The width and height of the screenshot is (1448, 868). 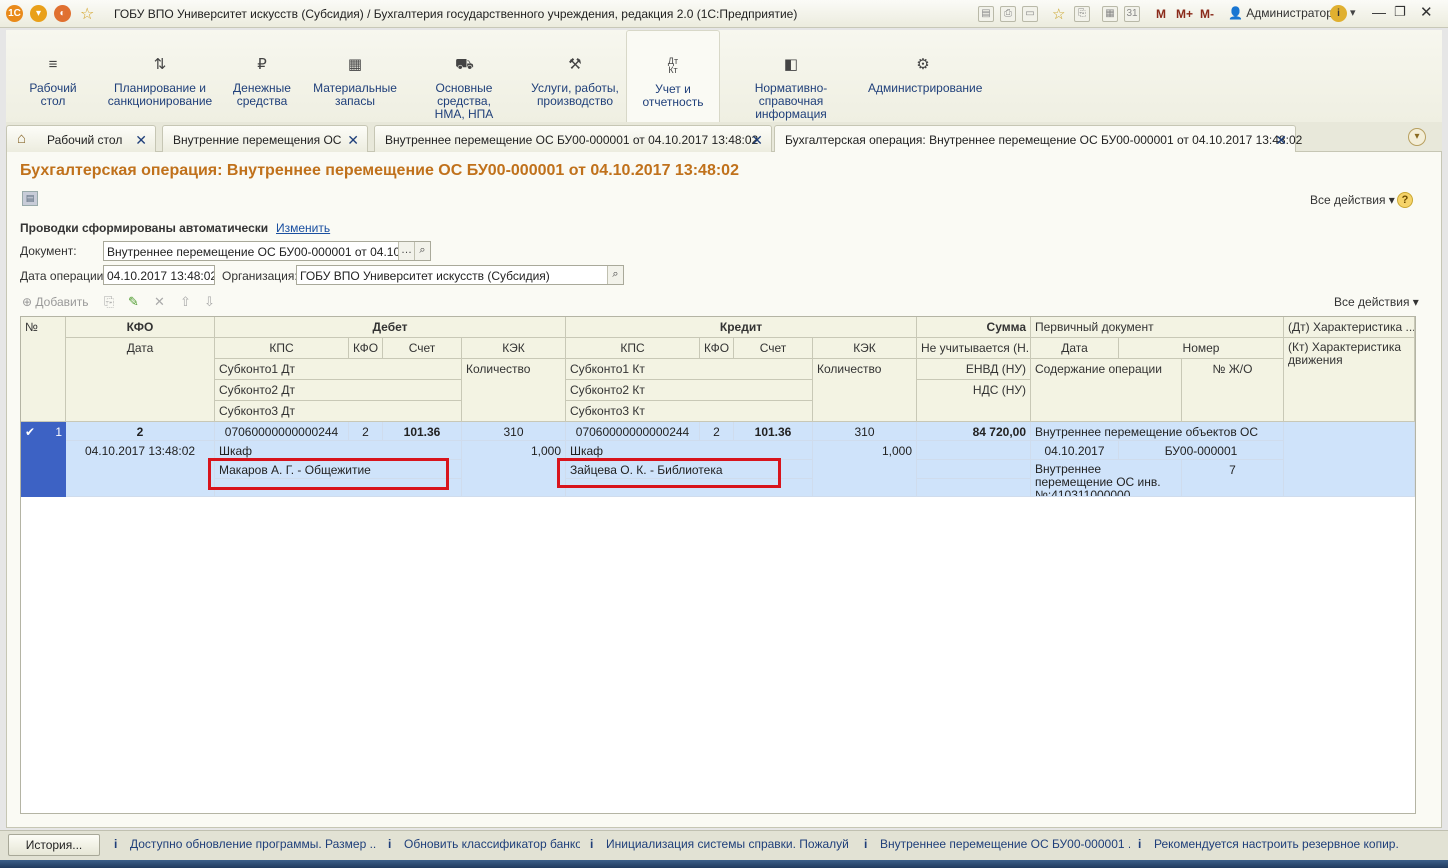 What do you see at coordinates (1353, 12) in the screenshot?
I see `info-dropdown-icon: ▾` at bounding box center [1353, 12].